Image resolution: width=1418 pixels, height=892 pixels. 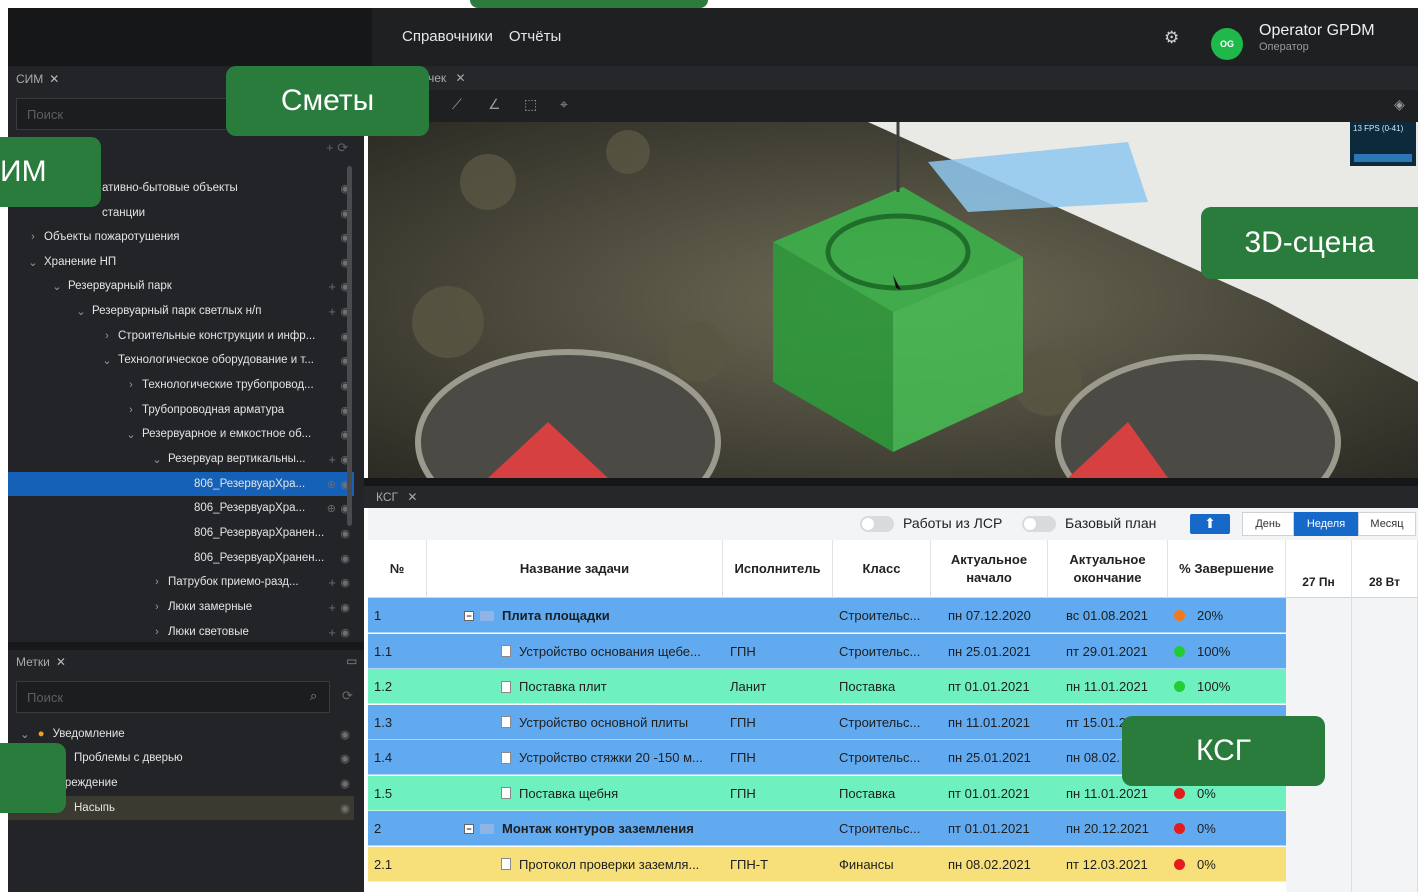 What do you see at coordinates (181, 360) in the screenshot?
I see `tree-item: ⌄ Технологическое оборудование и т... ◉` at bounding box center [181, 360].